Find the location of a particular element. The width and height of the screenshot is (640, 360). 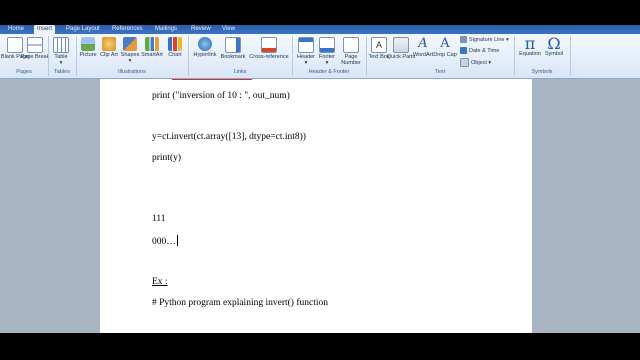

doc-line-print-inversion: print ("inversion of 10 : ", out_num) is located at coordinates (221, 96).